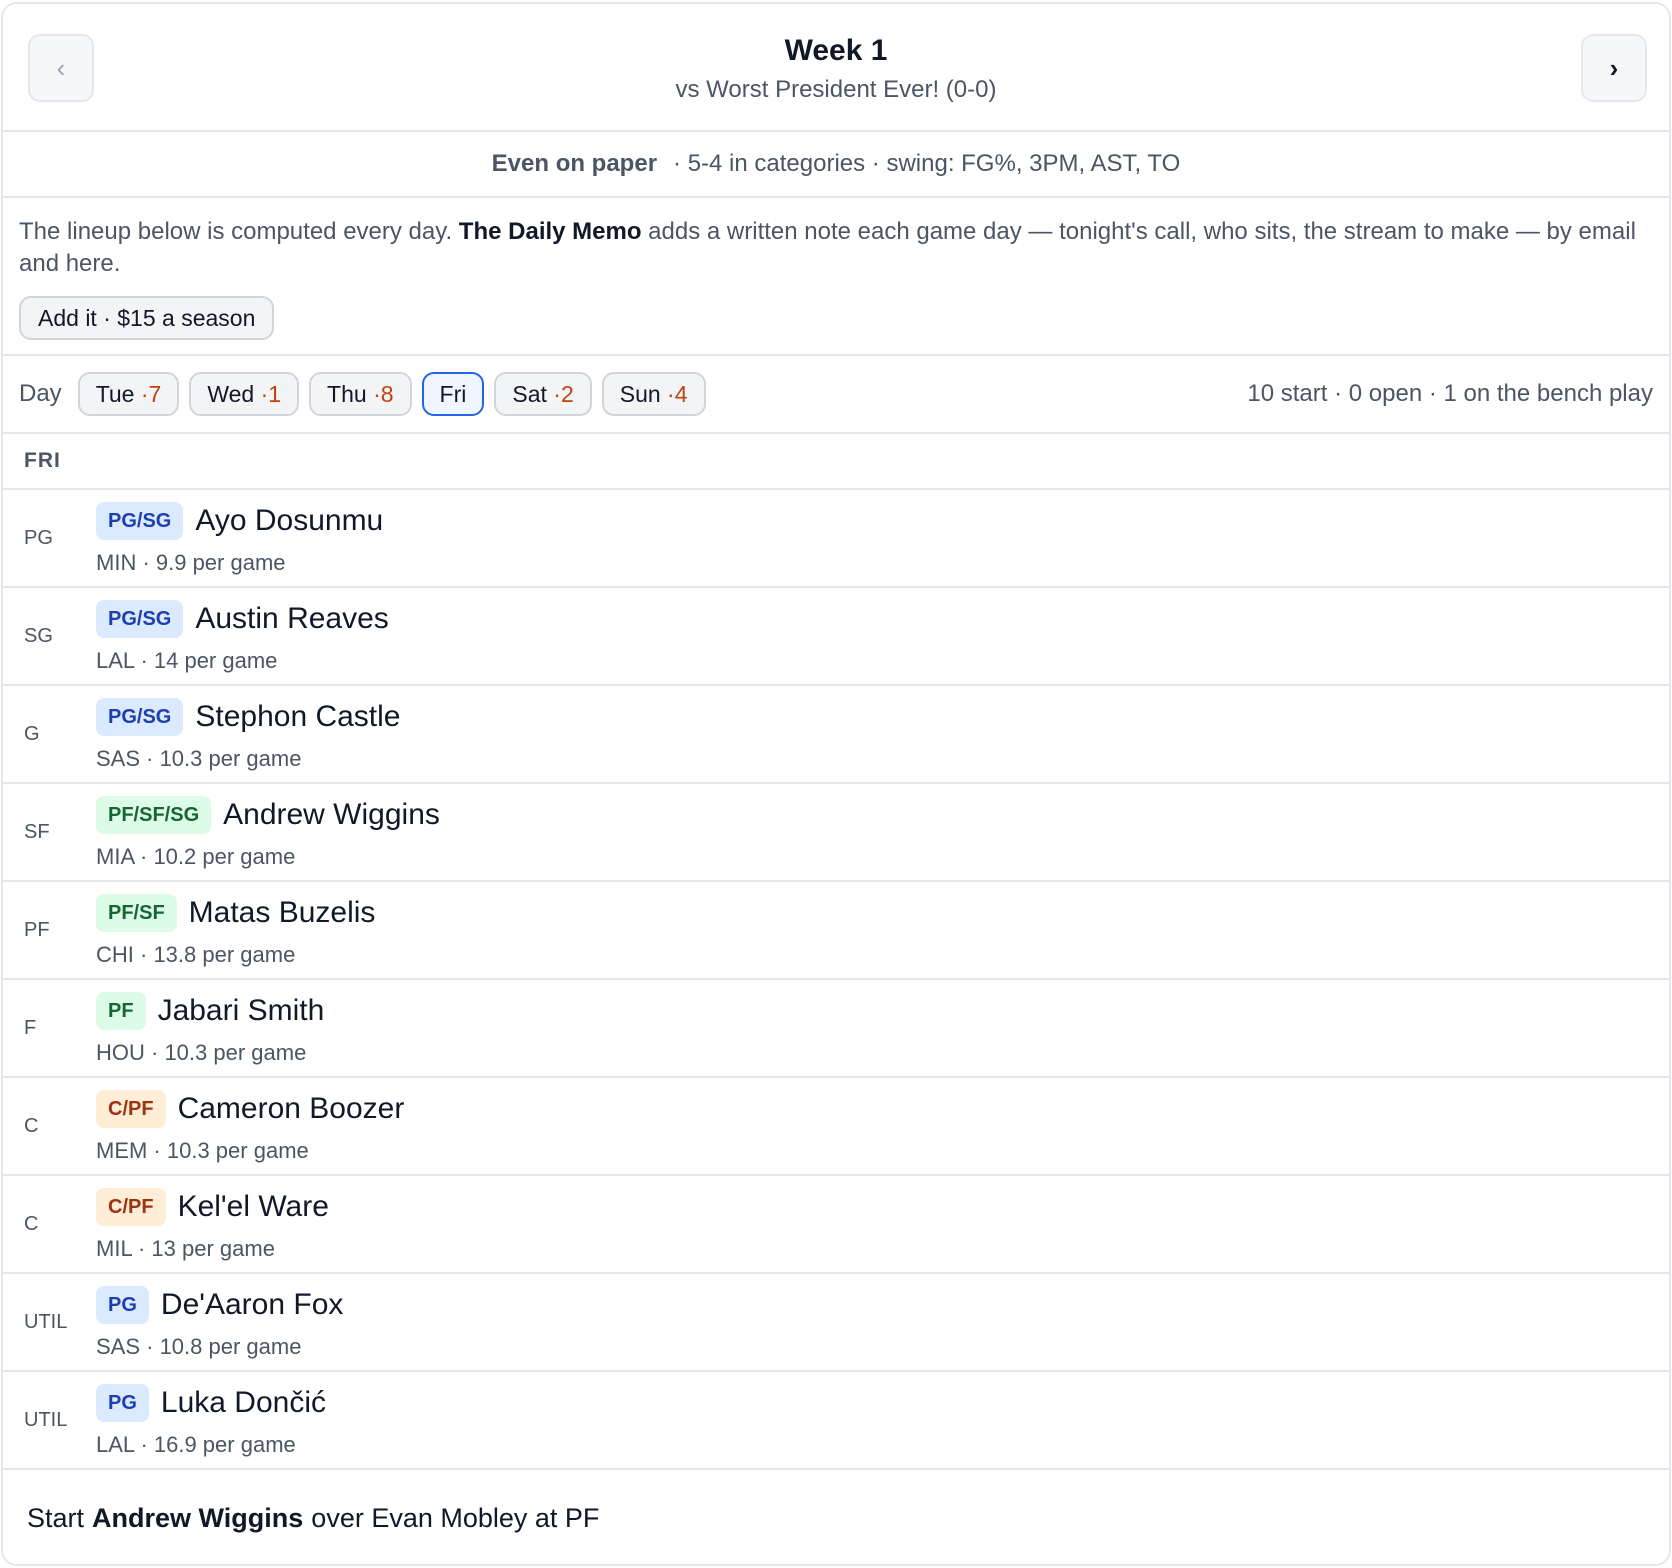 The height and width of the screenshot is (1568, 1672). I want to click on day-pill-sat: Sat ·2, so click(543, 394).